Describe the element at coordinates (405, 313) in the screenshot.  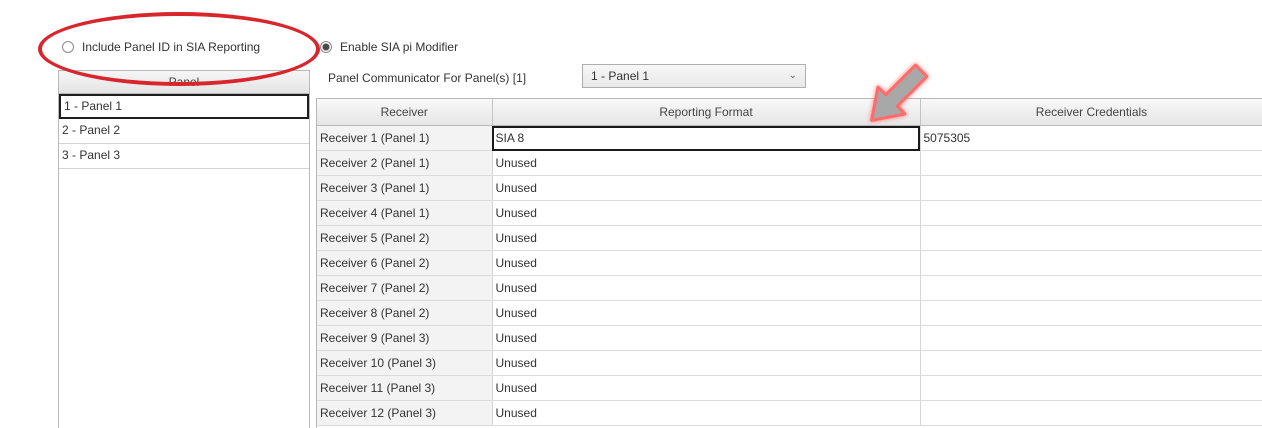
I see `receiver-cell: Receiver 8 (Panel 2)` at that location.